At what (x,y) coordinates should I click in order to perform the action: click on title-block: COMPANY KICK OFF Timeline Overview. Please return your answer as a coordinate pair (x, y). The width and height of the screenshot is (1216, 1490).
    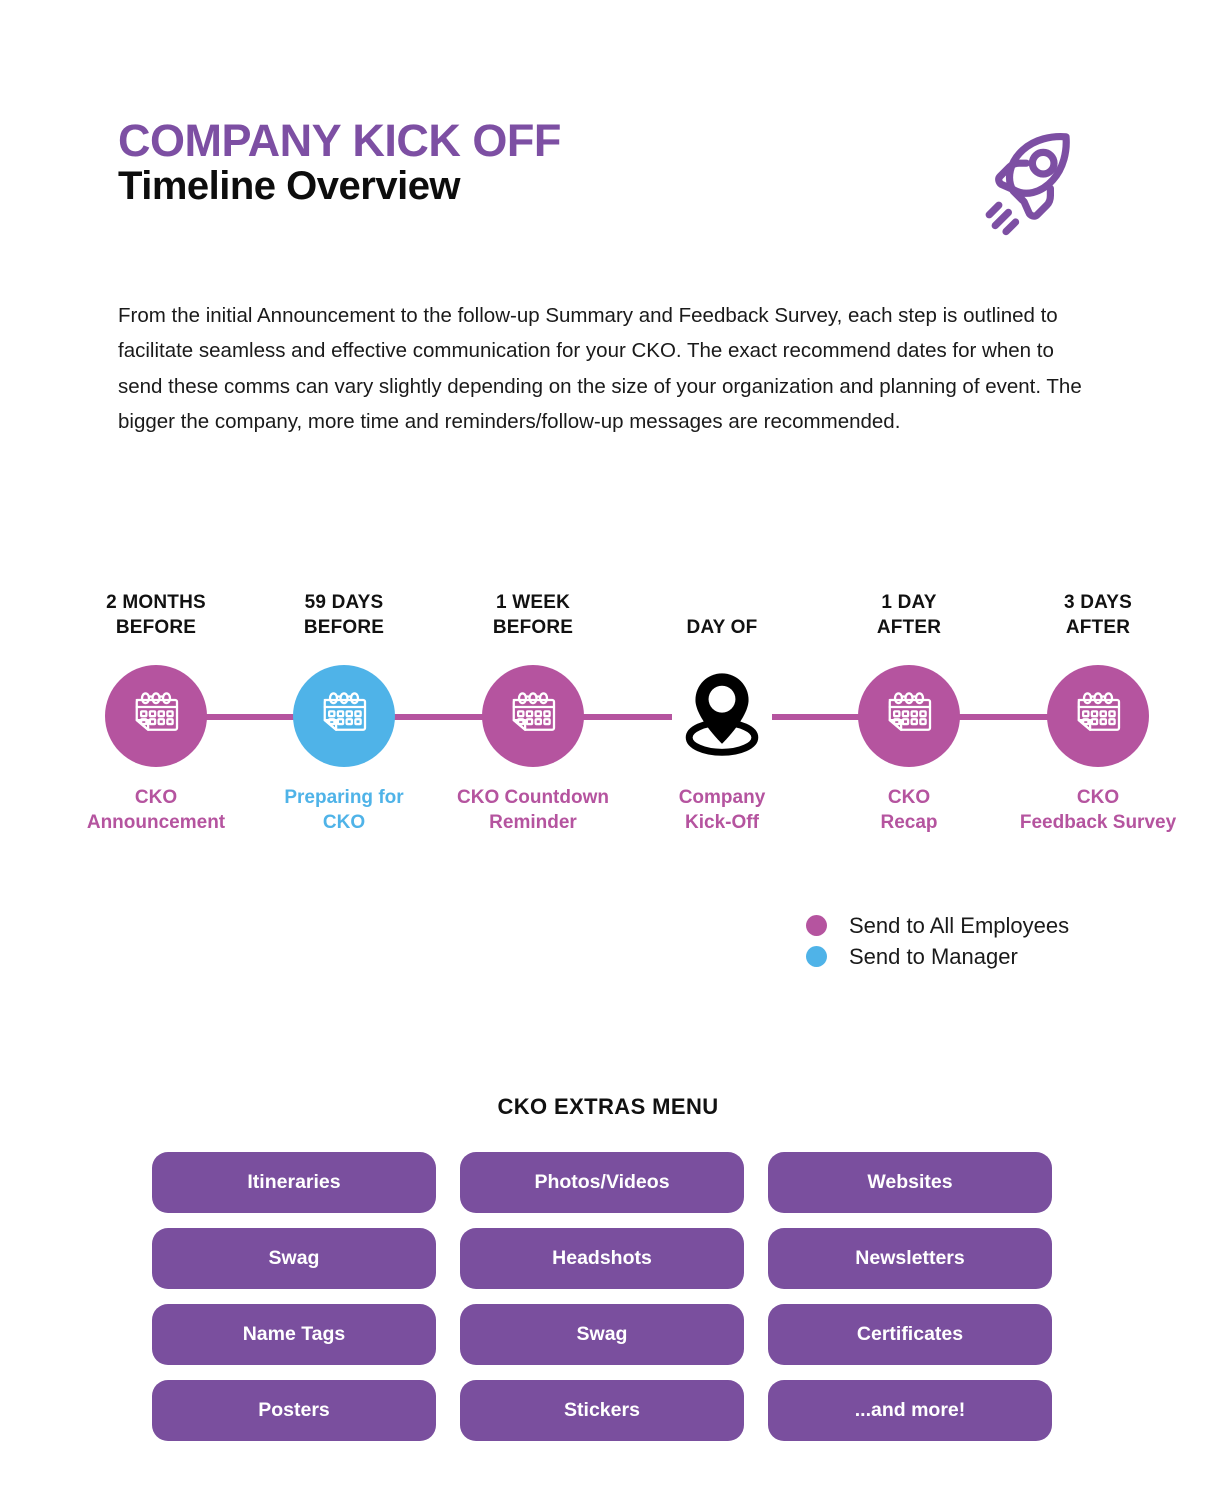
    Looking at the image, I should click on (339, 163).